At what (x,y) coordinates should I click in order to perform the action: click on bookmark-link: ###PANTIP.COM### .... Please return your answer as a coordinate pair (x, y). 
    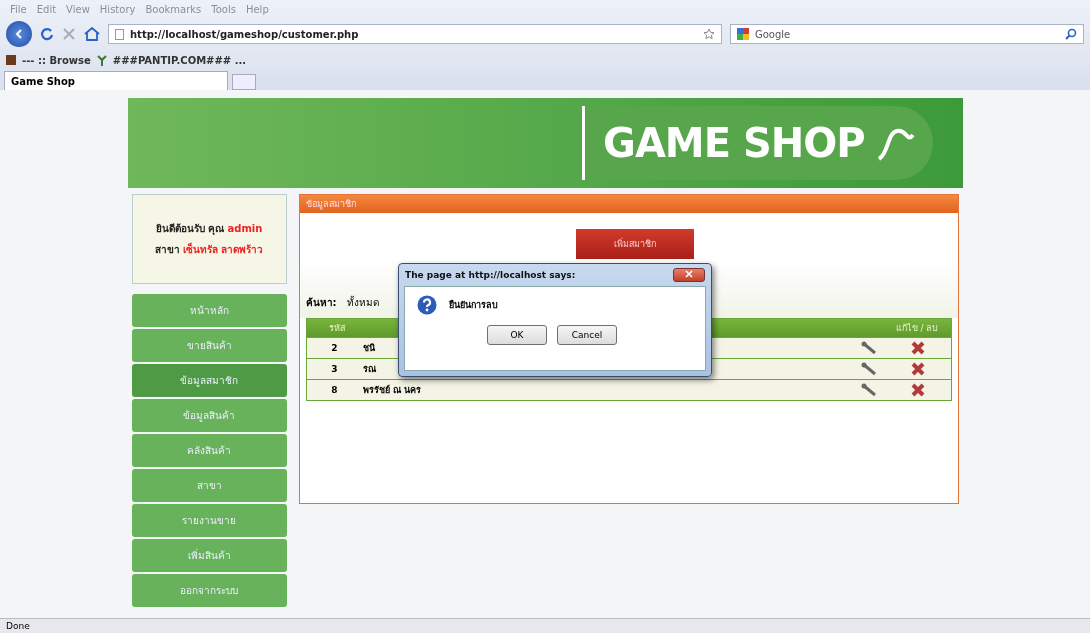
    Looking at the image, I should click on (179, 60).